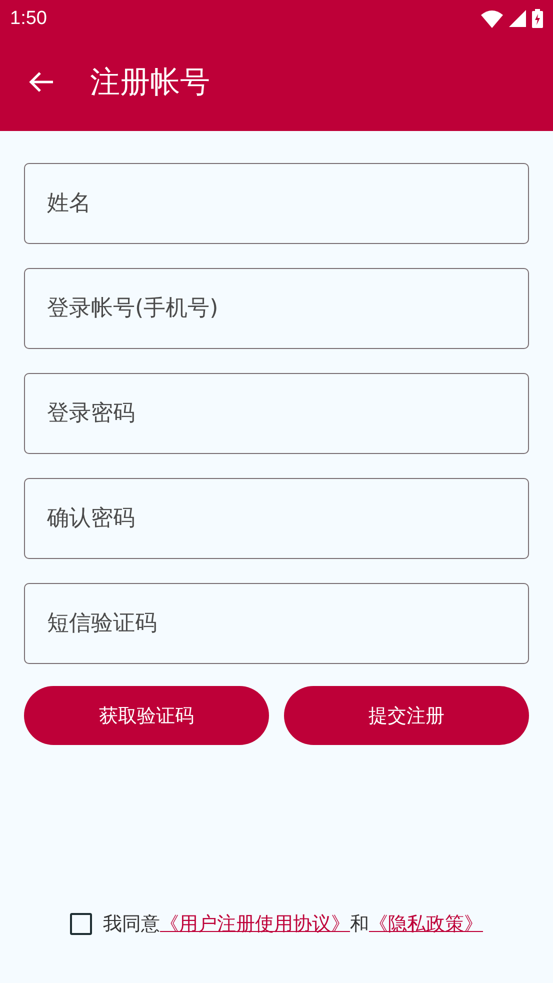  What do you see at coordinates (28, 19) in the screenshot?
I see `status-time: 1:50` at bounding box center [28, 19].